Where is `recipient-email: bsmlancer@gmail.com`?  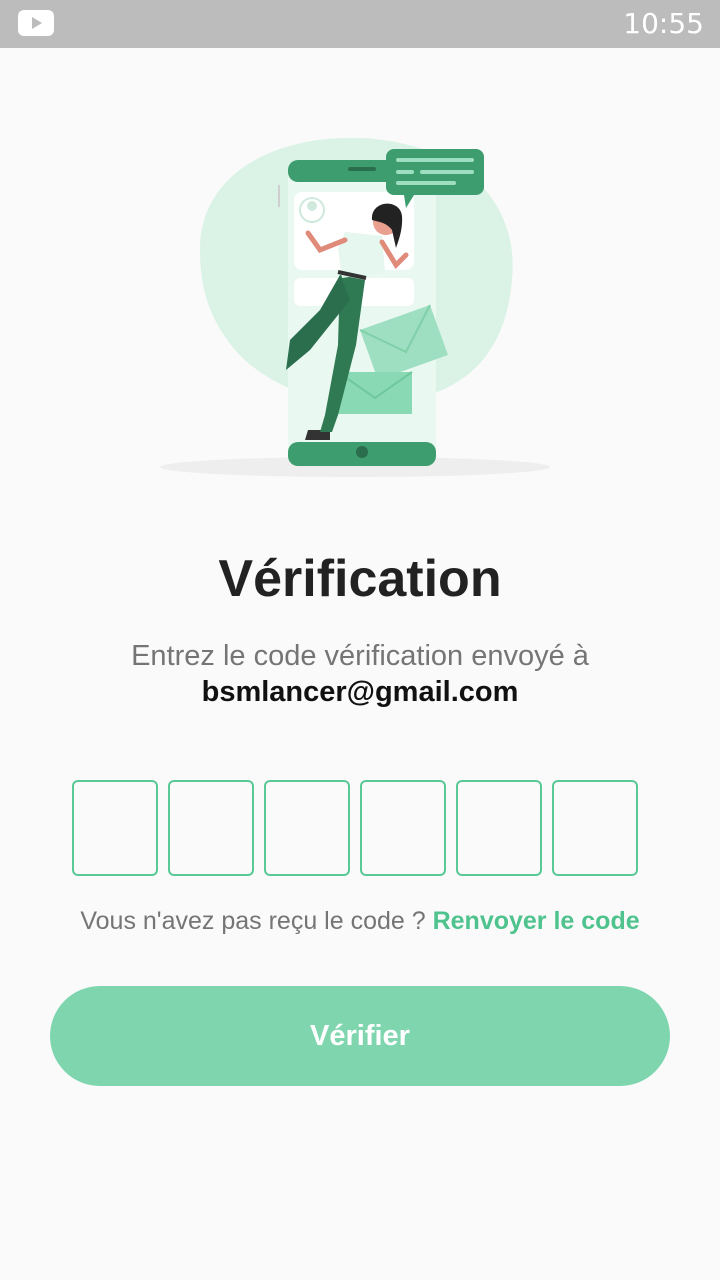
recipient-email: bsmlancer@gmail.com is located at coordinates (360, 692).